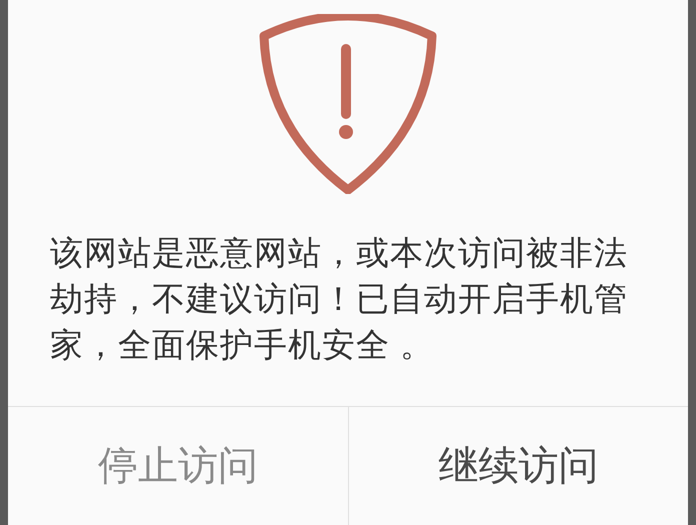 This screenshot has width=696, height=525. Describe the element at coordinates (348, 104) in the screenshot. I see `warning-shield-icon` at that location.